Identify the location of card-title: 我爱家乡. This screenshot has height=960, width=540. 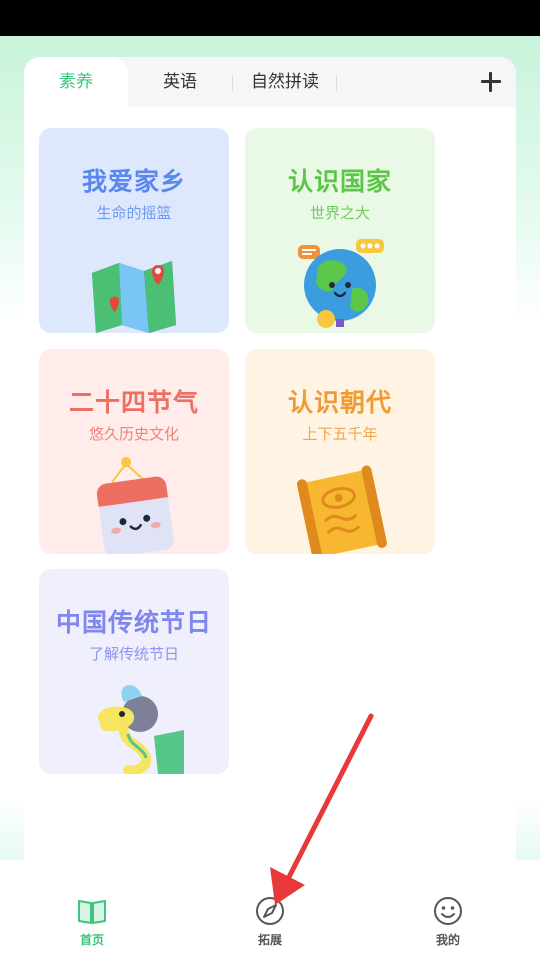
(133, 181).